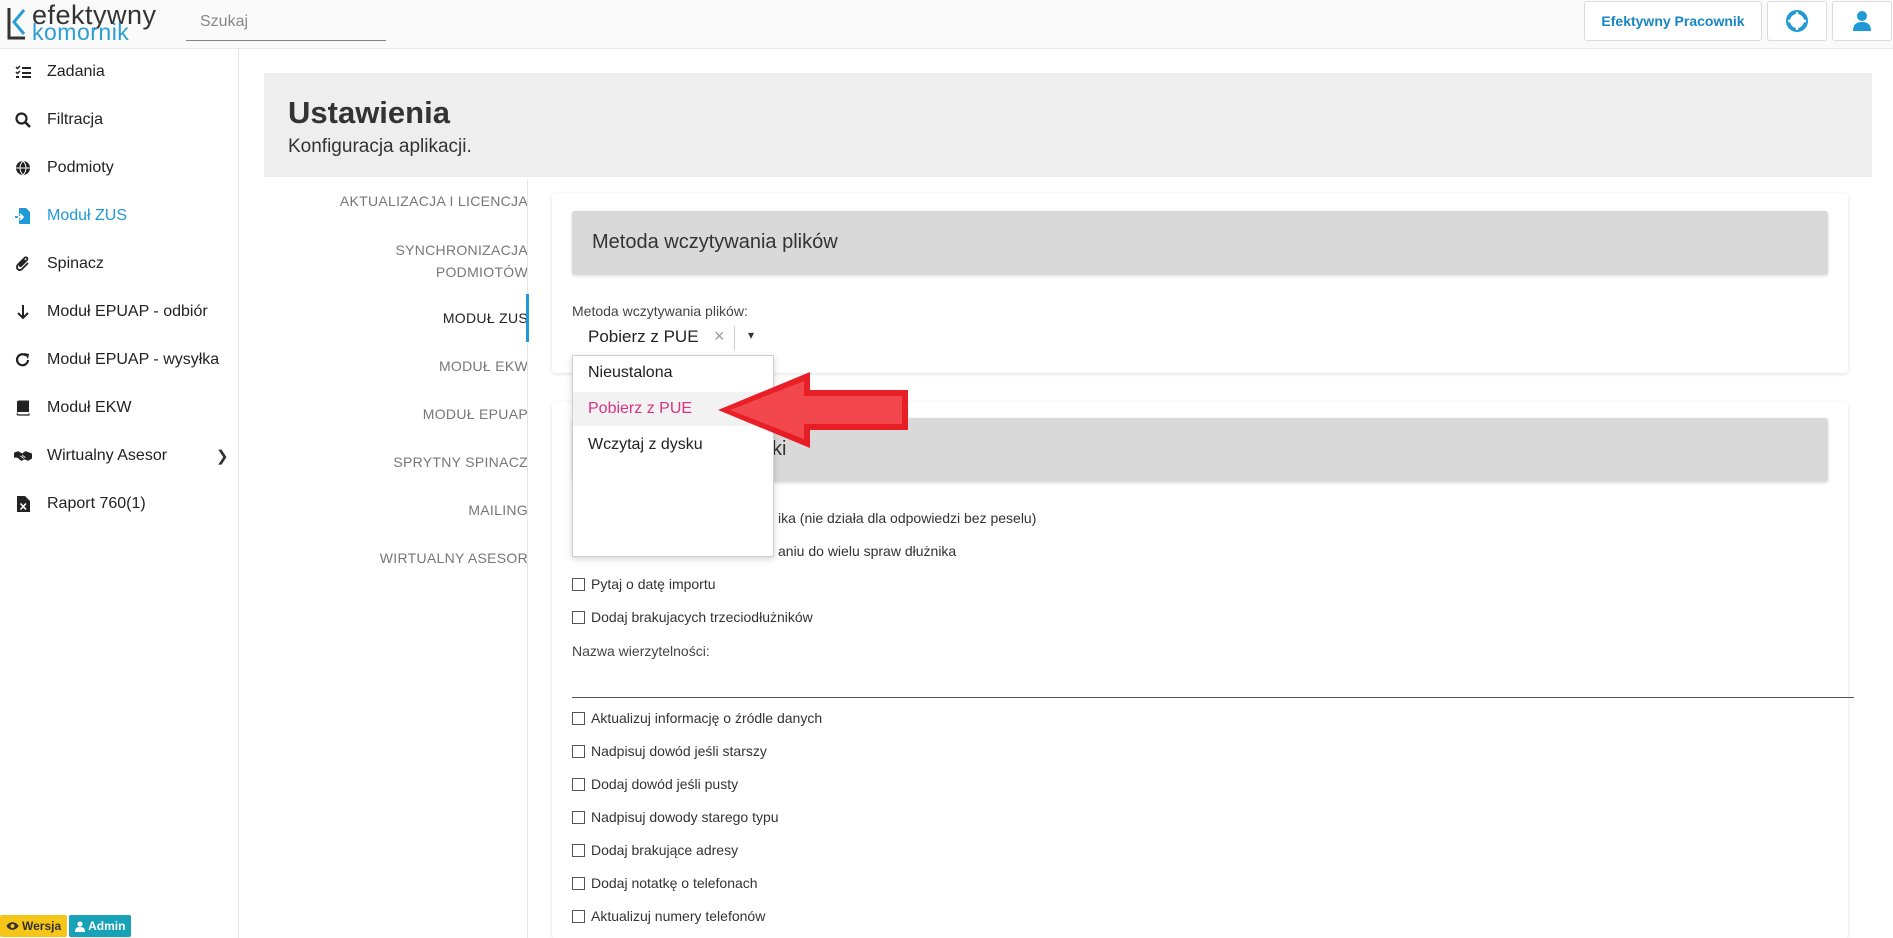 This screenshot has height=938, width=1893. What do you see at coordinates (1673, 21) in the screenshot?
I see `user-name-button: Efektywny Pracownik` at bounding box center [1673, 21].